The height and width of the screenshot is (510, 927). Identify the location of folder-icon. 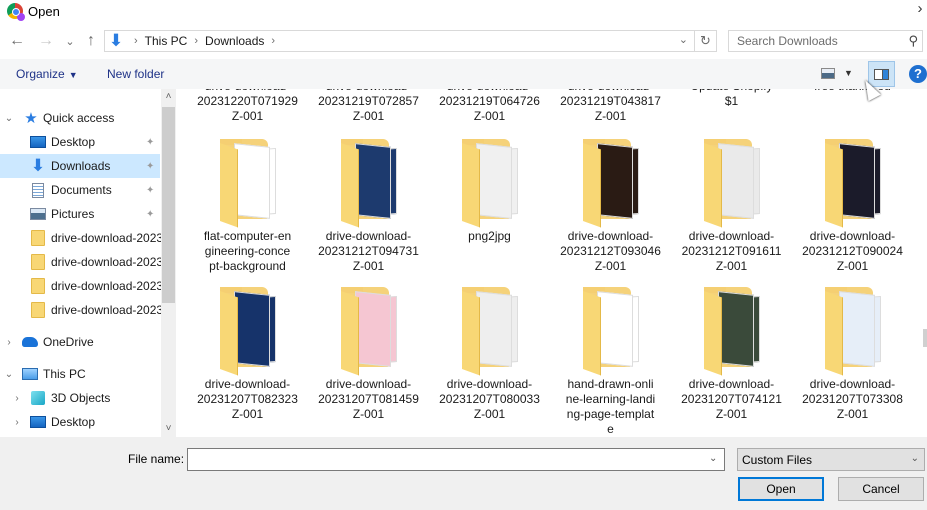
(38, 286).